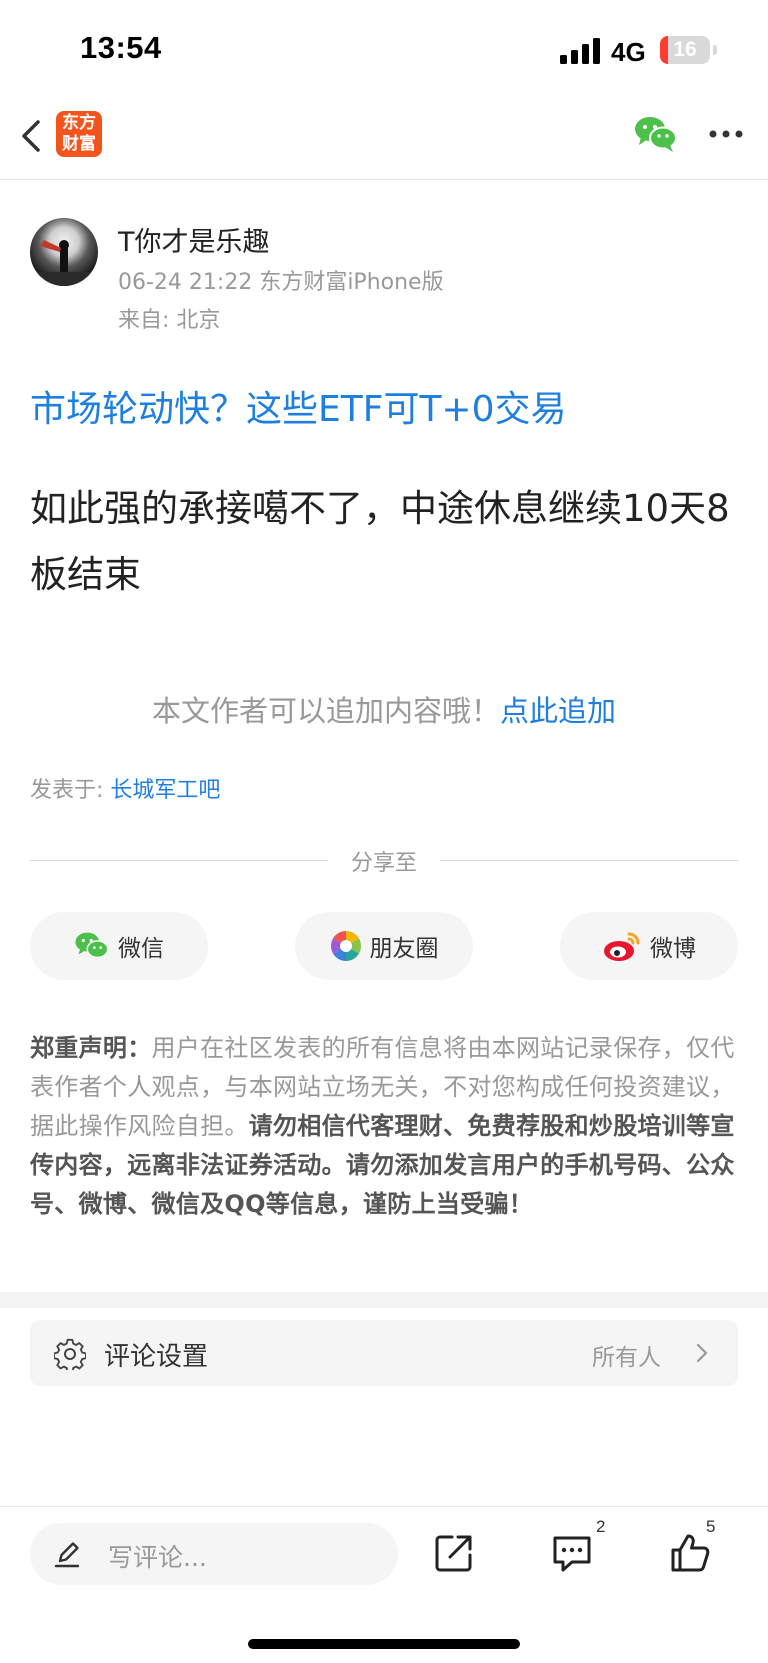 The width and height of the screenshot is (768, 1663). Describe the element at coordinates (656, 134) in the screenshot. I see `wechat-share-icon` at that location.